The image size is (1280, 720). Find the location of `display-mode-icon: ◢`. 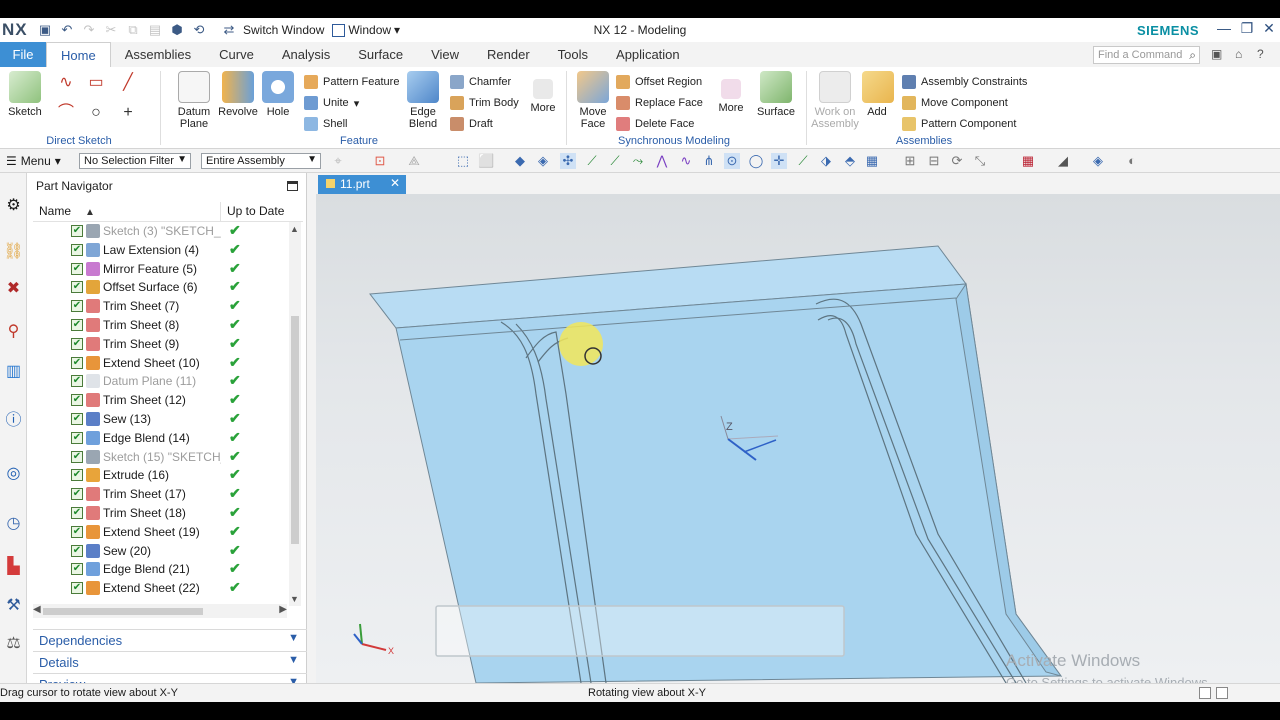

display-mode-icon: ◢ is located at coordinates (1063, 161).